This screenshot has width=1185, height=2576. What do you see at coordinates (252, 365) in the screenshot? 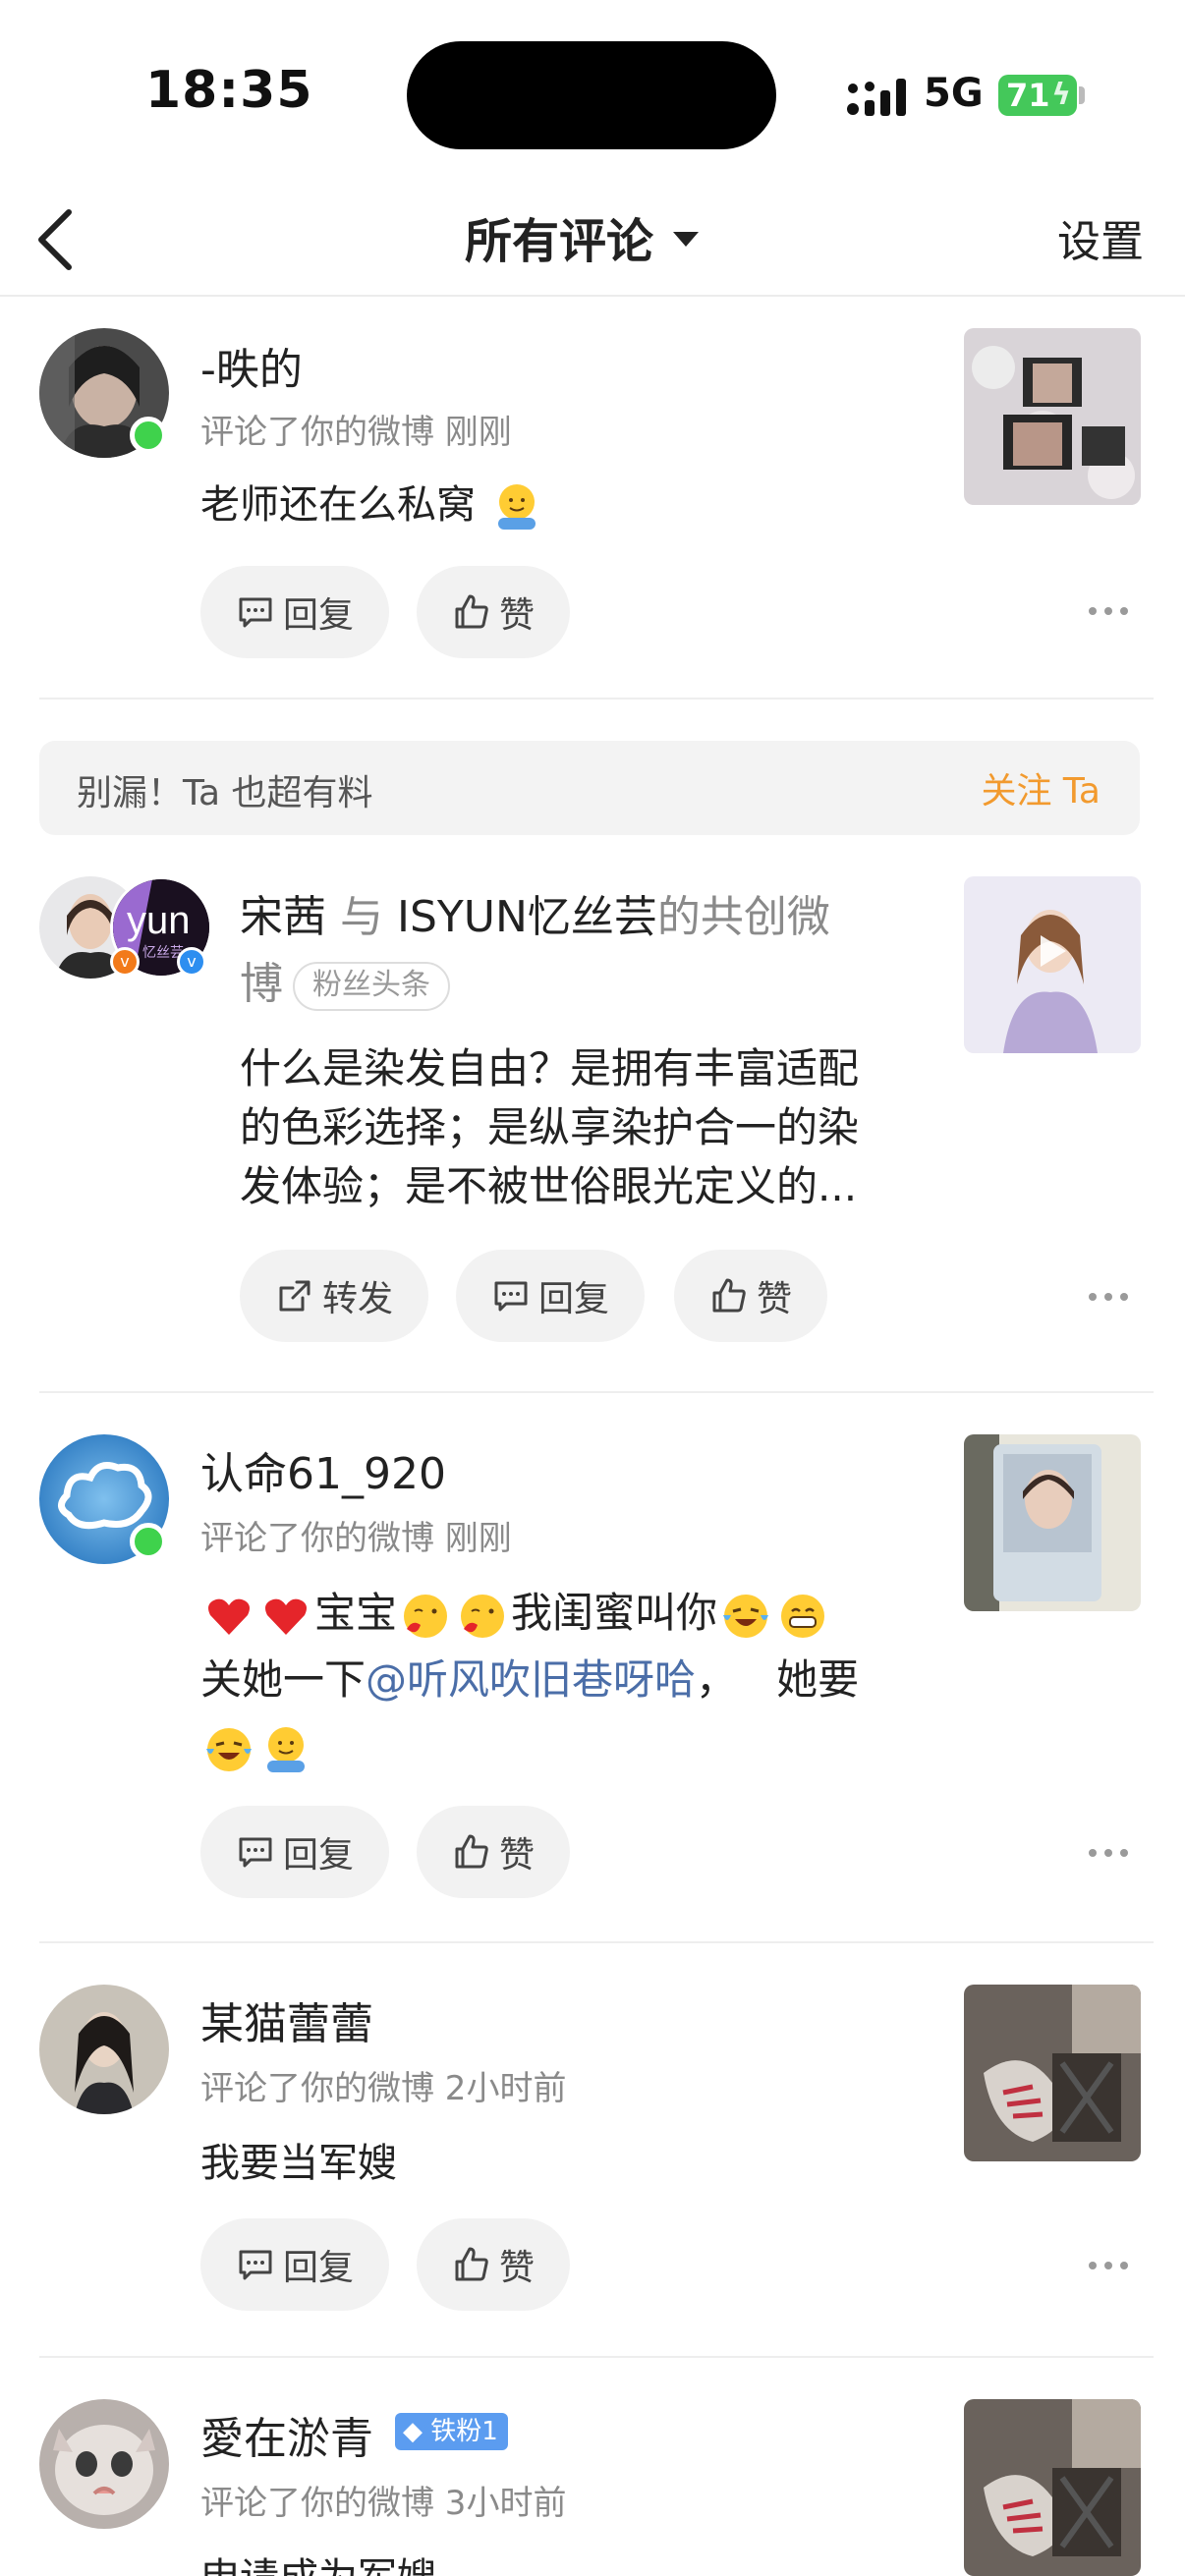
I see `user-name: -昳的` at bounding box center [252, 365].